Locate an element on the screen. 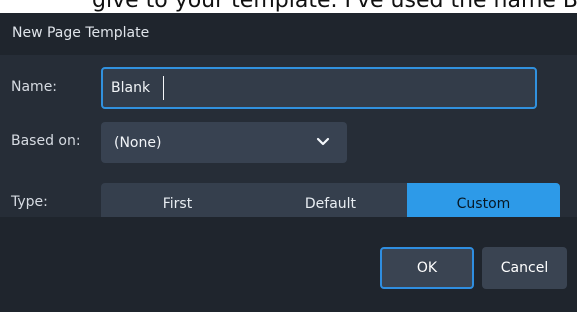 This screenshot has height=312, width=577. name-label: Name: is located at coordinates (34, 87).